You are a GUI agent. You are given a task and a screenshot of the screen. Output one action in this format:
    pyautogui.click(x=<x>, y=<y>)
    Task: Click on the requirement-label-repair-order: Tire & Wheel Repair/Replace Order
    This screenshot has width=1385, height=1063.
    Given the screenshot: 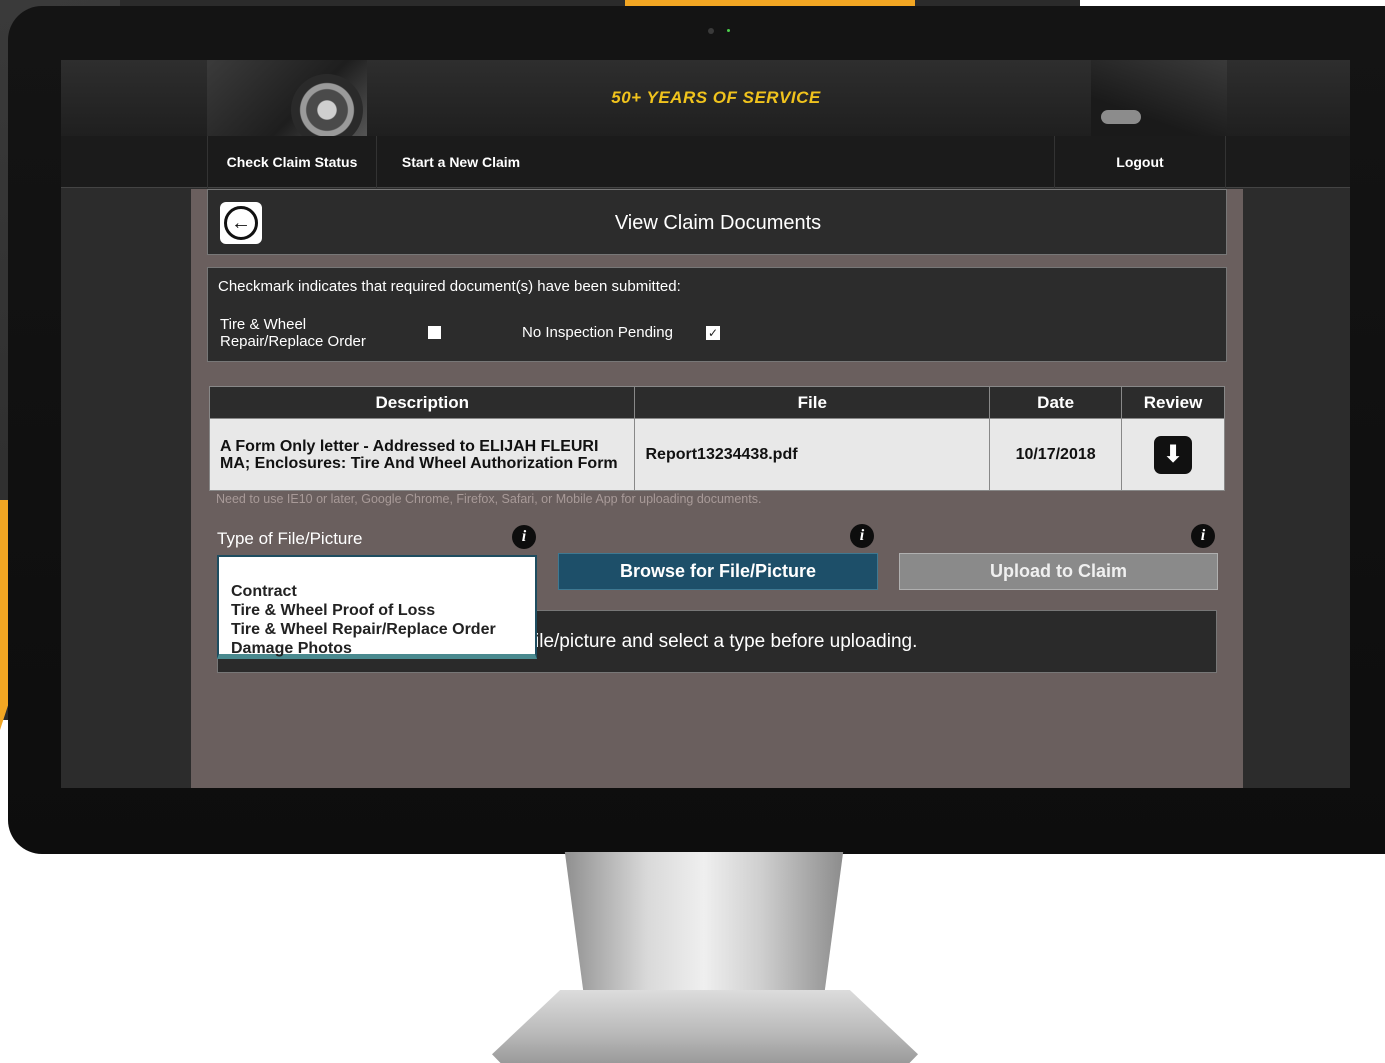 What is the action you would take?
    pyautogui.click(x=293, y=333)
    